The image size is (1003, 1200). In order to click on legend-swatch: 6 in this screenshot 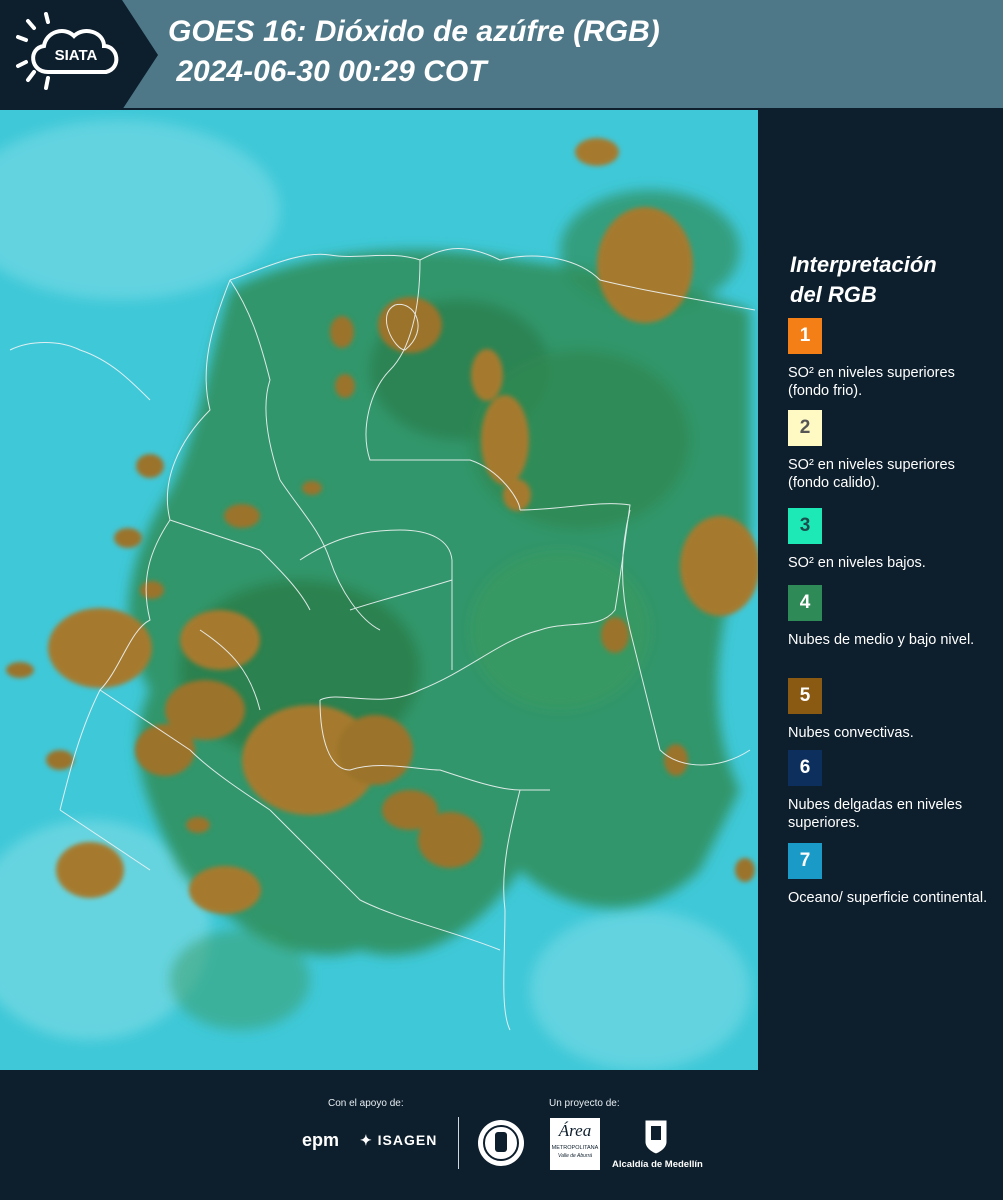, I will do `click(805, 768)`.